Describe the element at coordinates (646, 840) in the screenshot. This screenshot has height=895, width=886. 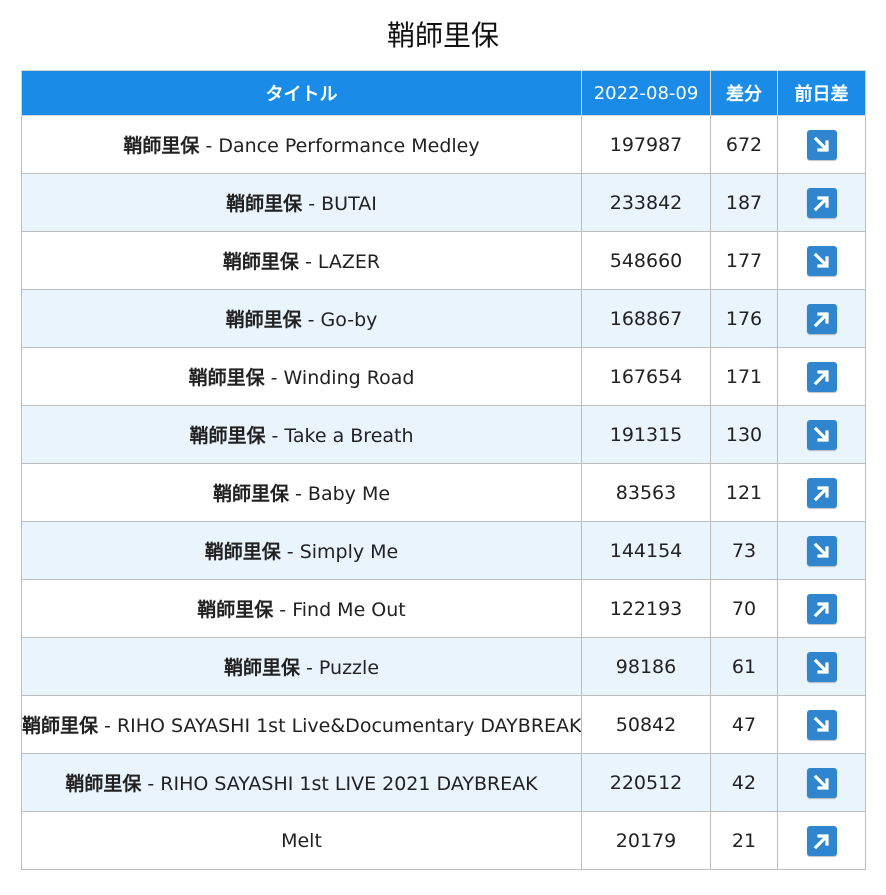
I see `view-count-cell: 20179` at that location.